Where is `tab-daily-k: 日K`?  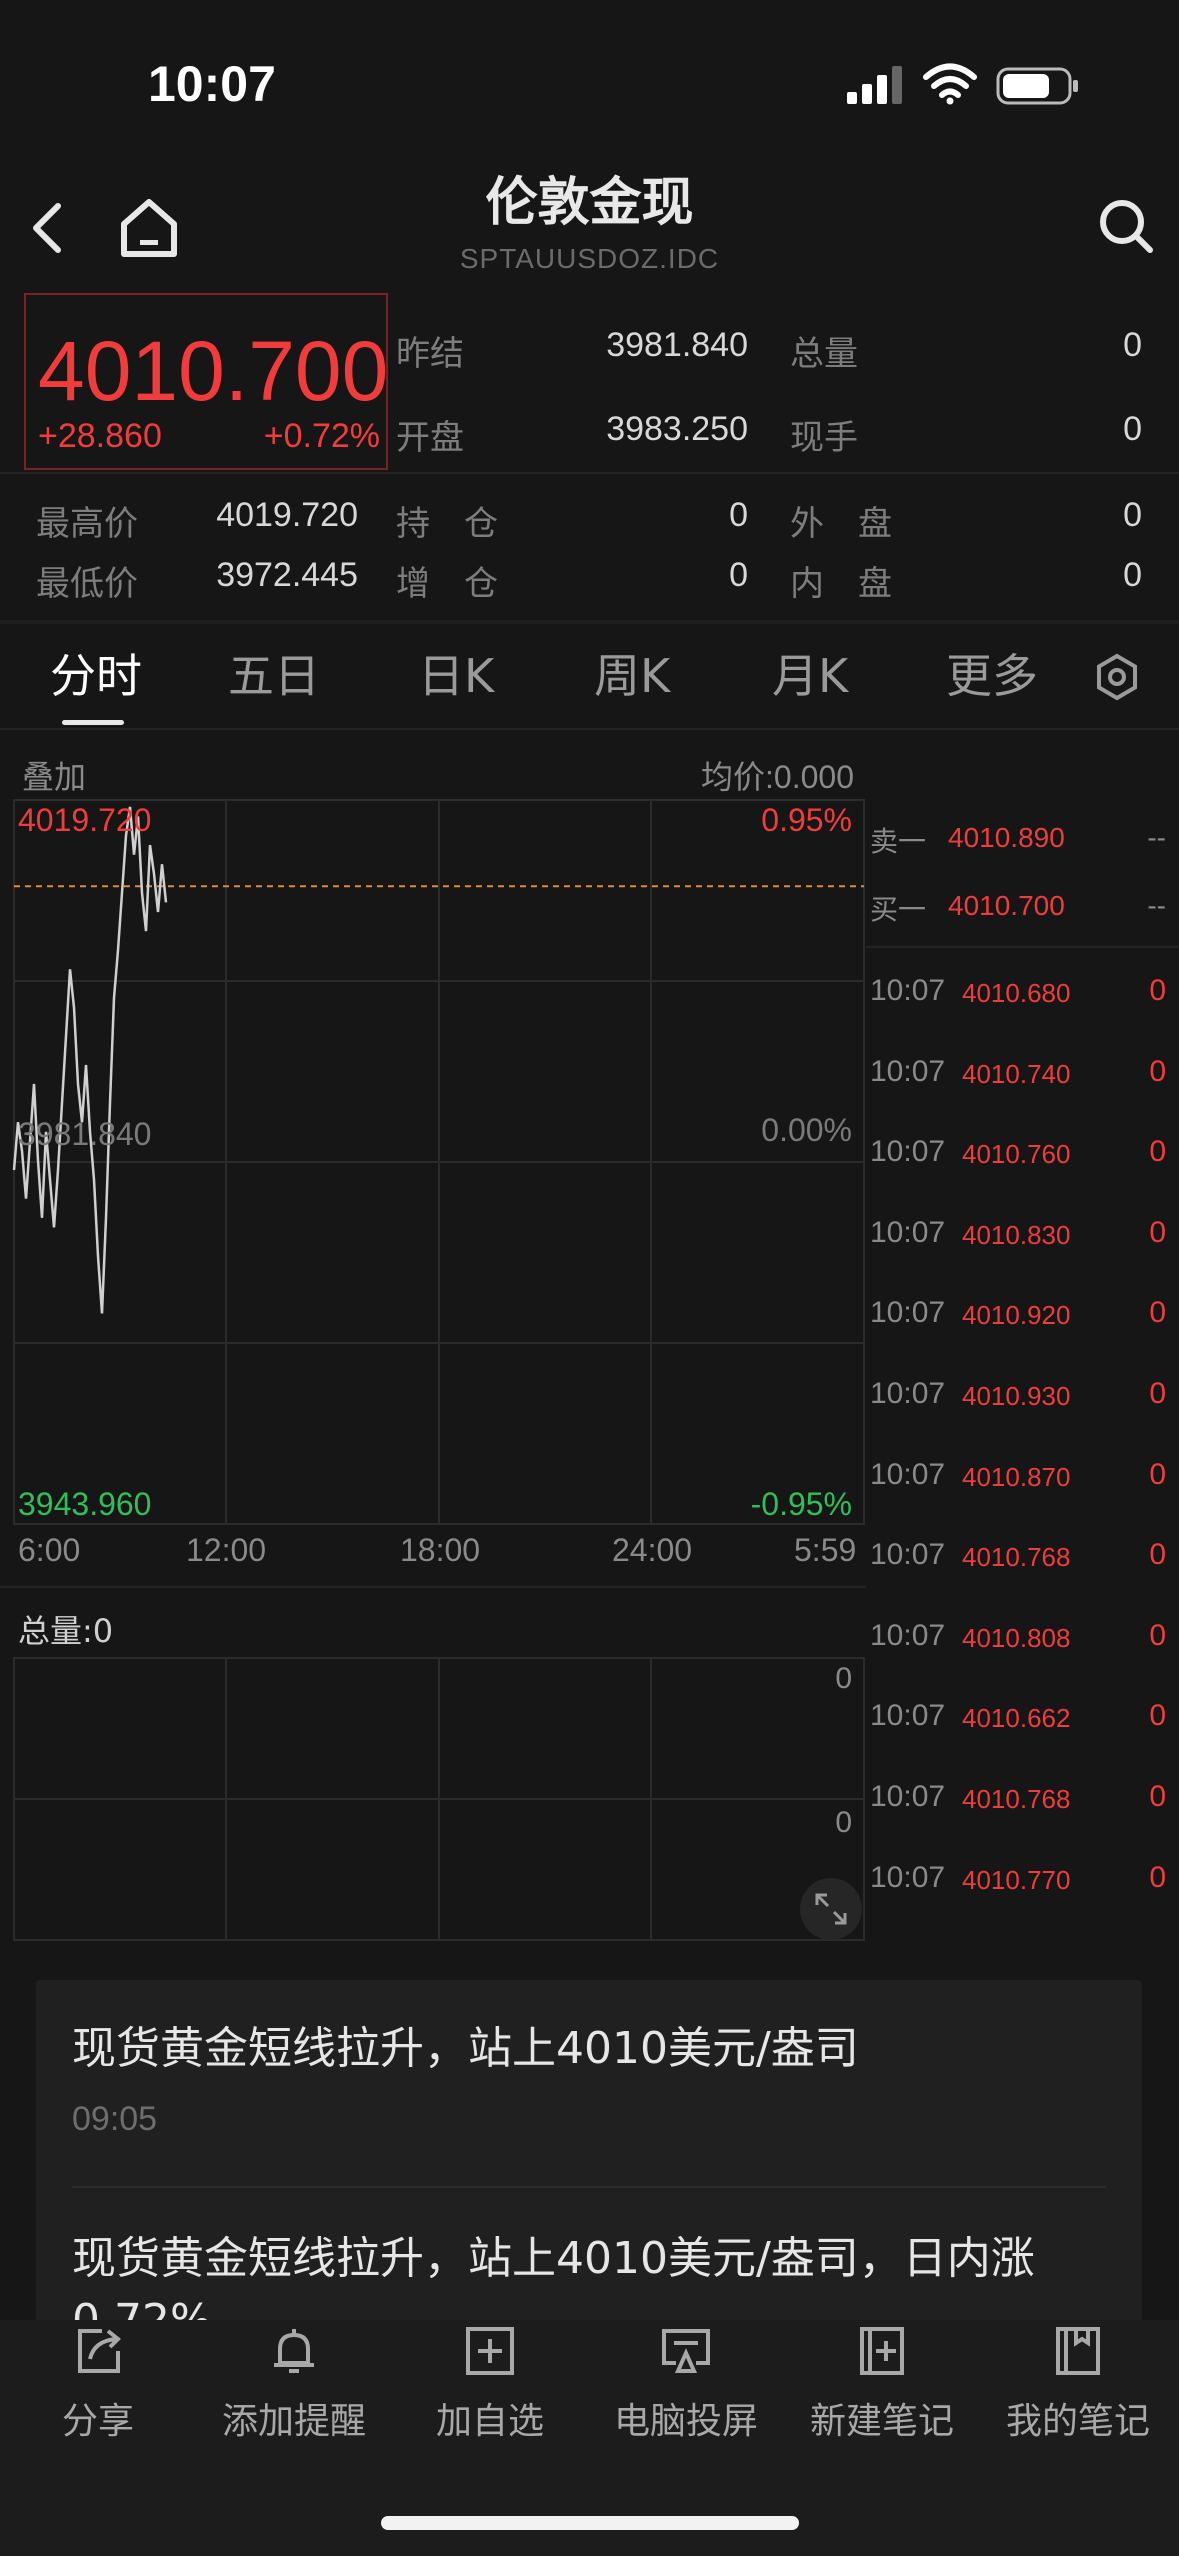 tab-daily-k: 日K is located at coordinates (456, 673).